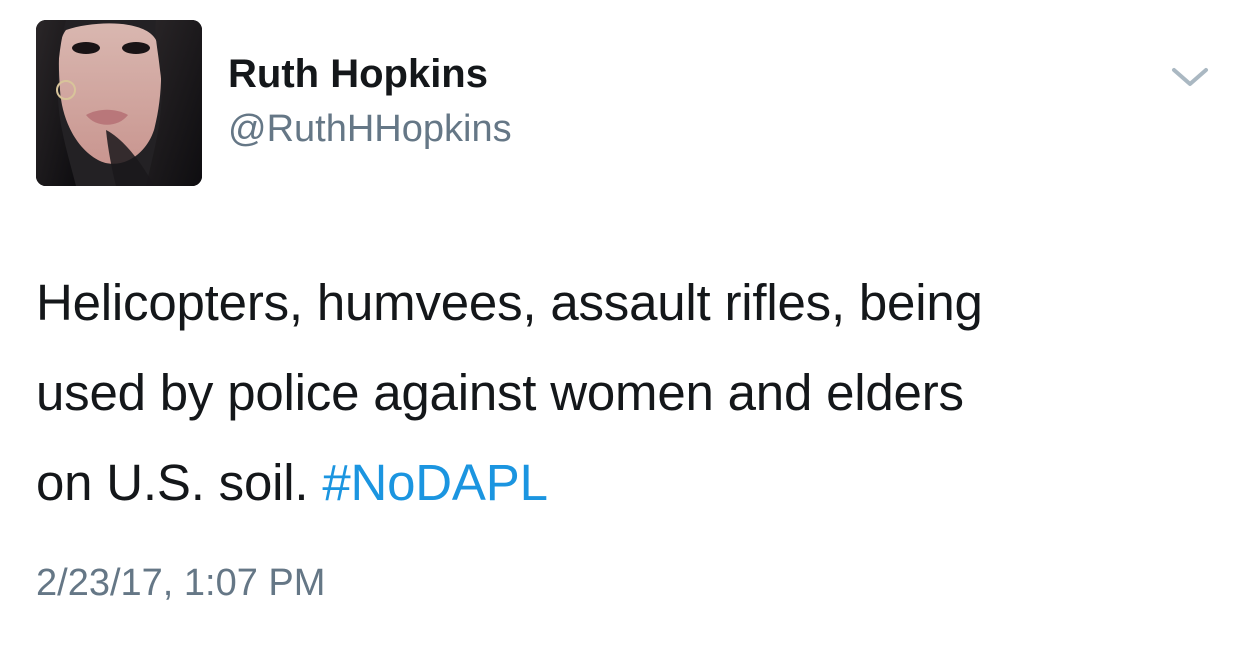 Image resolution: width=1242 pixels, height=652 pixels. I want to click on avatar-image, so click(119, 103).